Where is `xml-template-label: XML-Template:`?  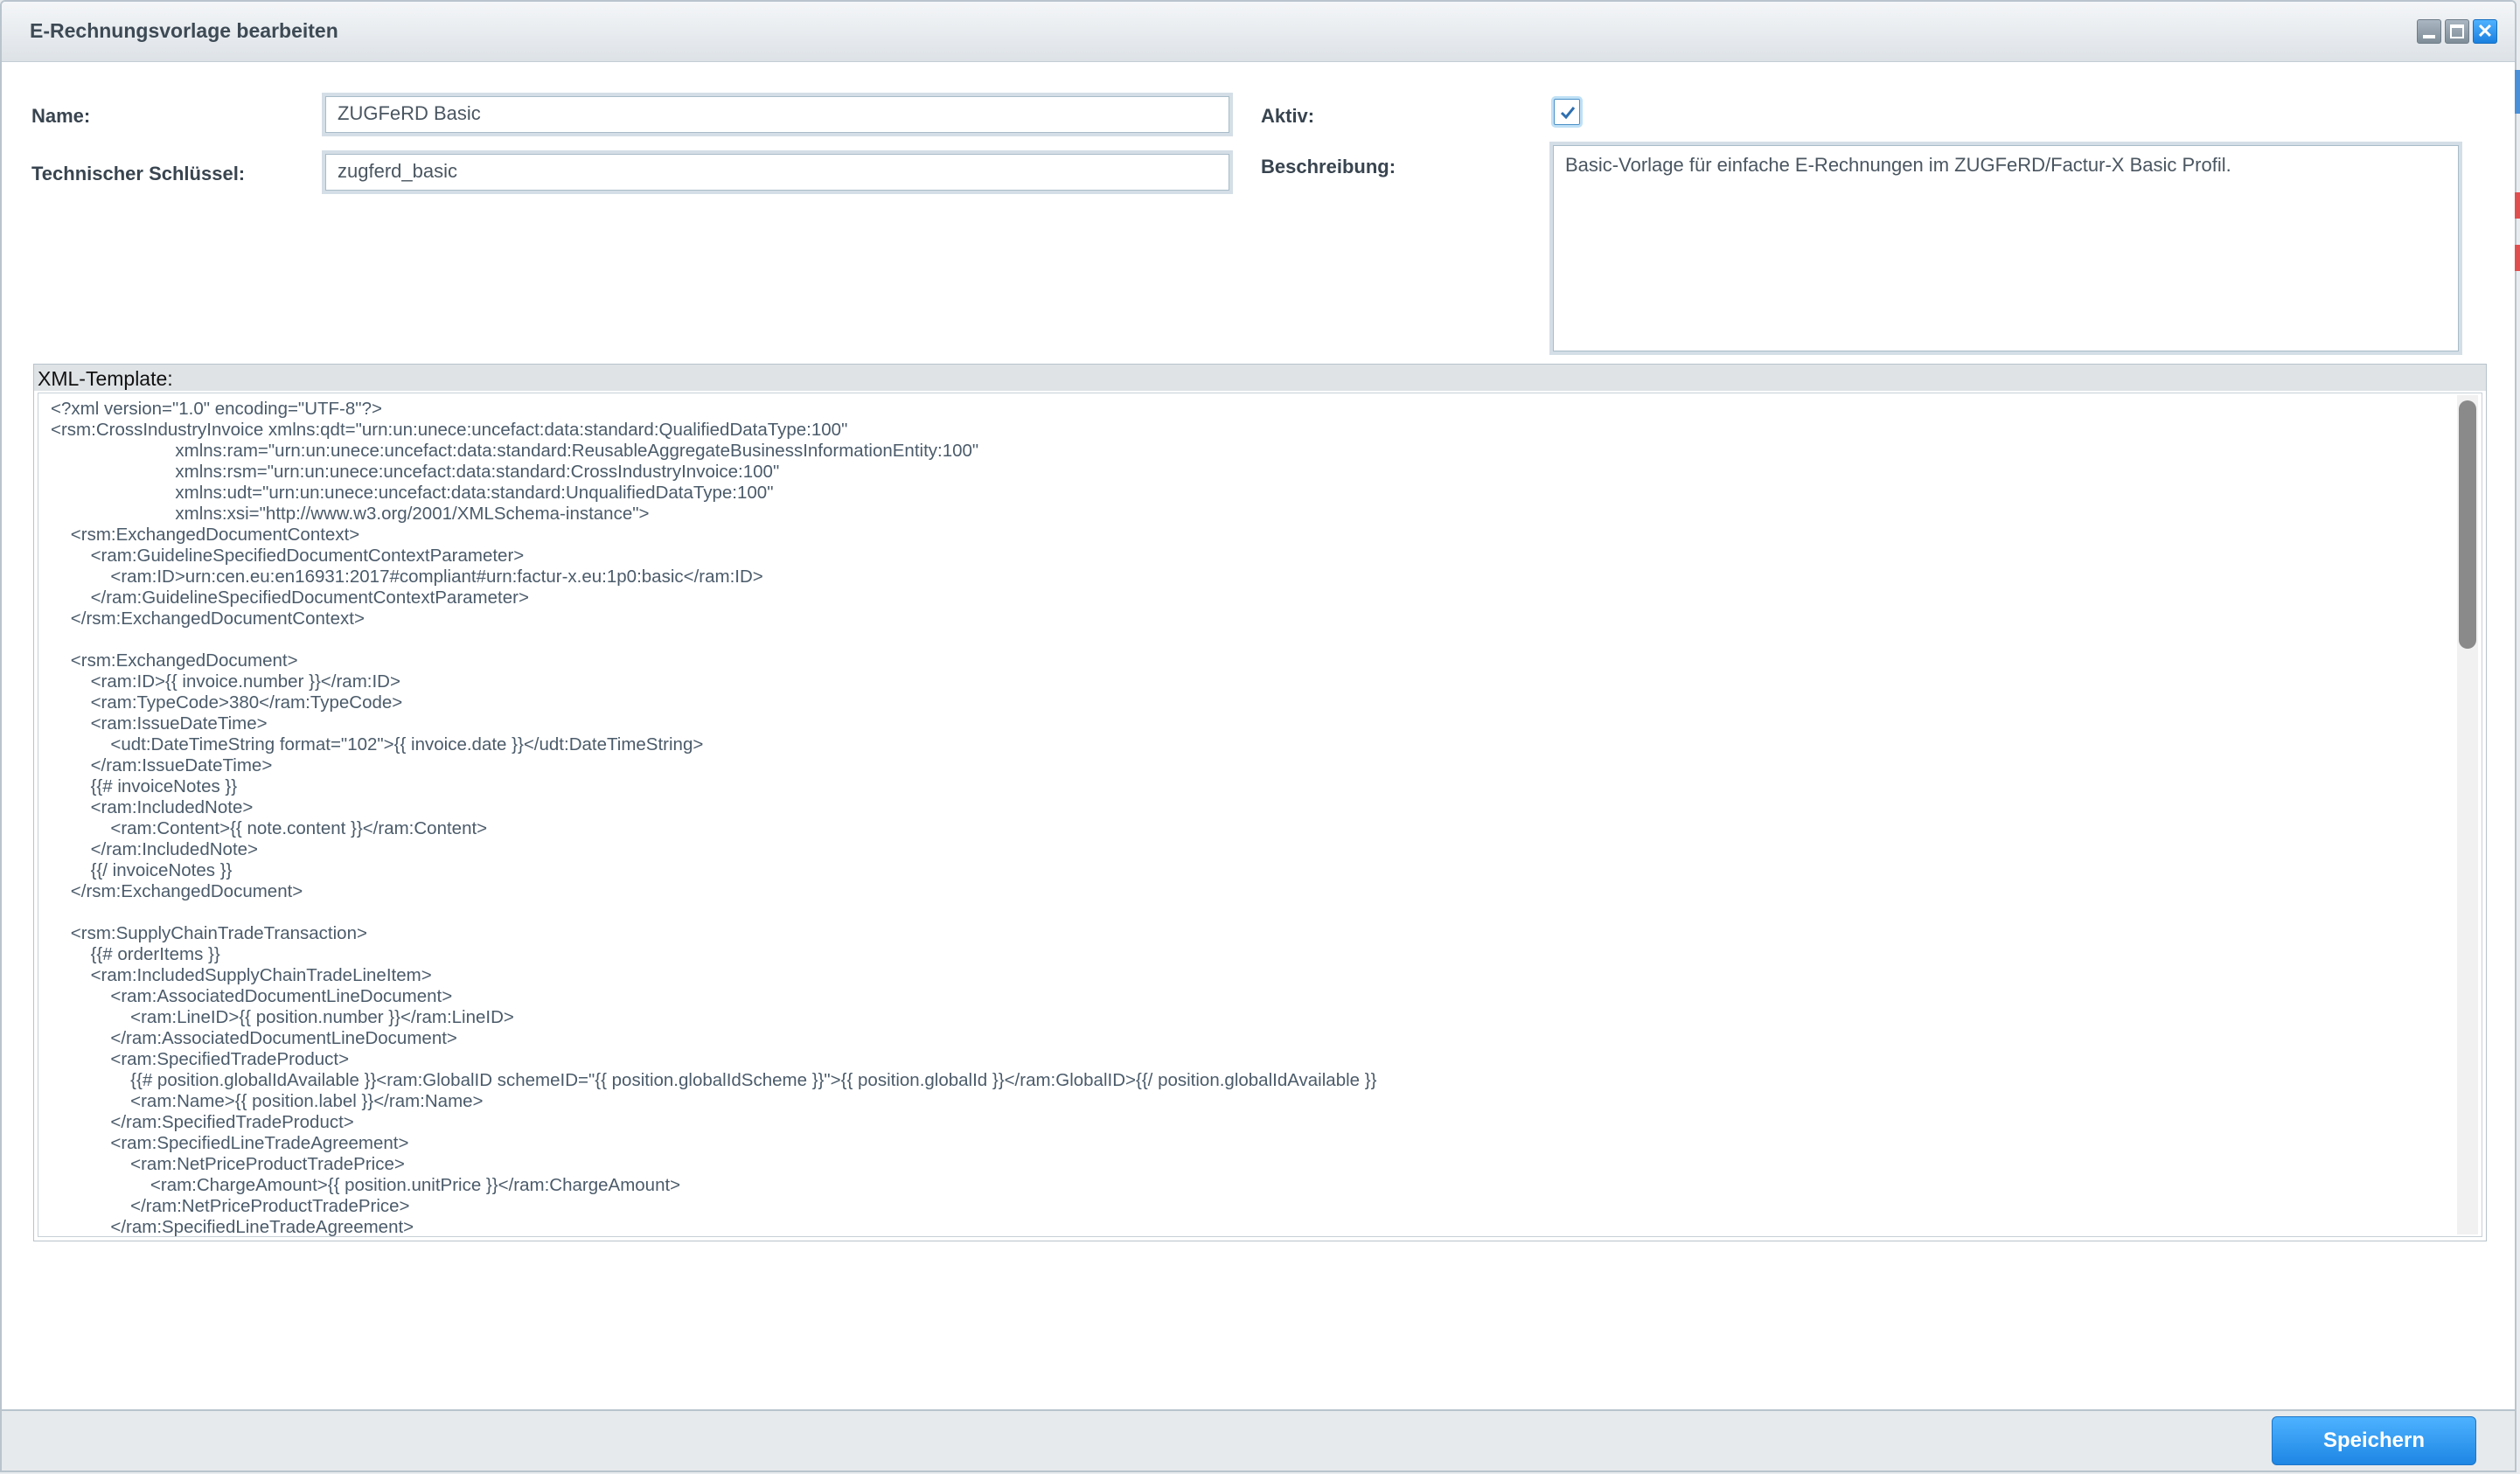 xml-template-label: XML-Template: is located at coordinates (1260, 378).